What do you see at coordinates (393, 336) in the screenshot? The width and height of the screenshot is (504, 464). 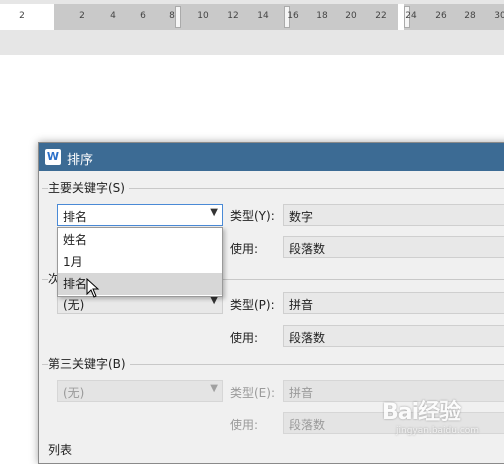 I see `secondary-use-select: 段落数` at bounding box center [393, 336].